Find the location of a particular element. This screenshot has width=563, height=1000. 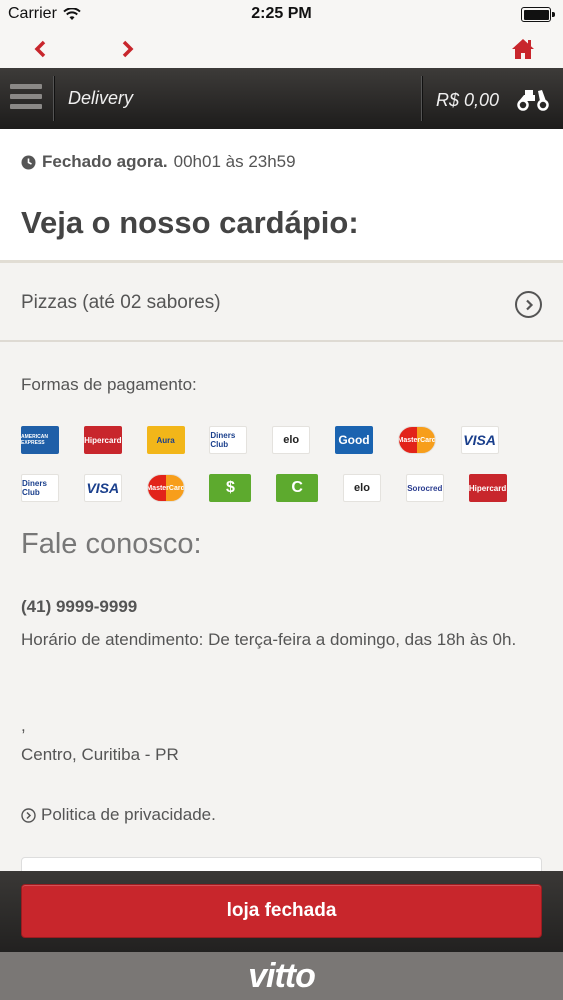

browser-nav-bar is located at coordinates (281, 49).